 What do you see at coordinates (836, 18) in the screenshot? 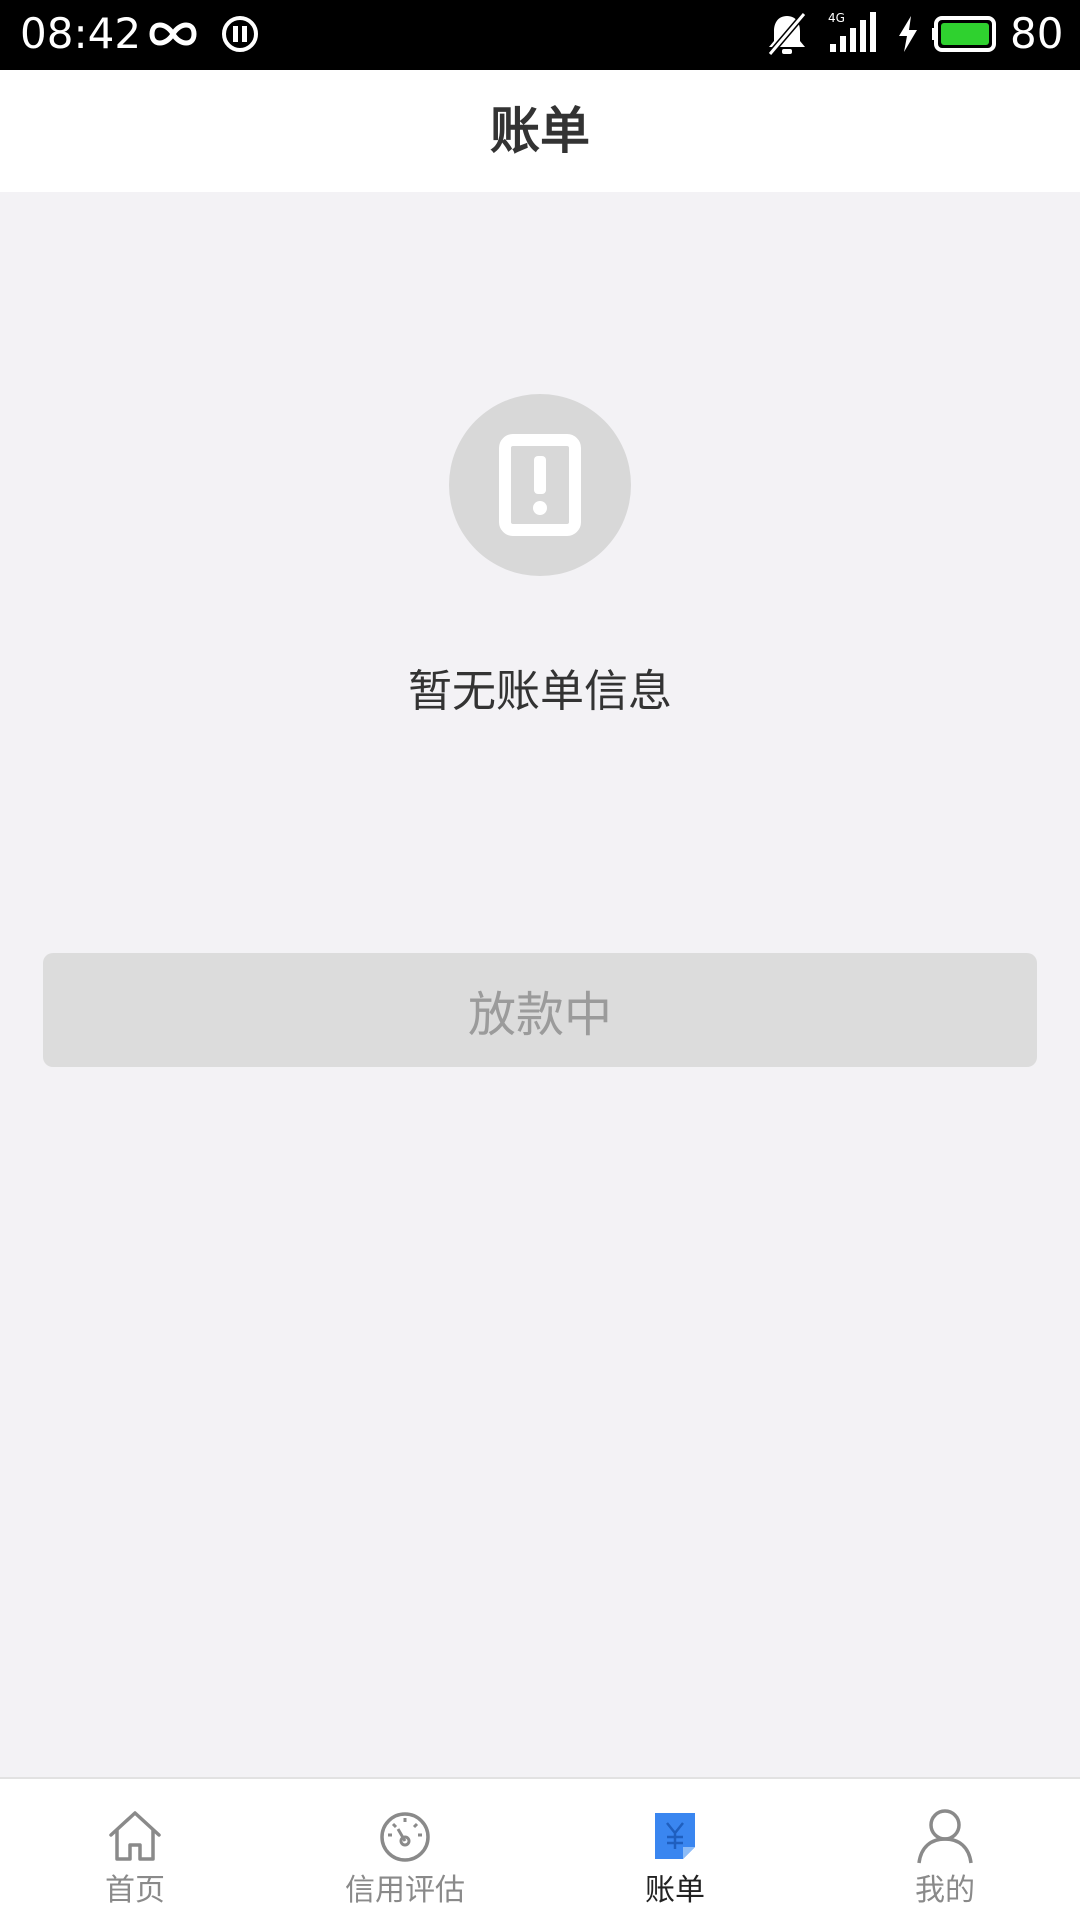
I see `network-type-label: 4G` at bounding box center [836, 18].